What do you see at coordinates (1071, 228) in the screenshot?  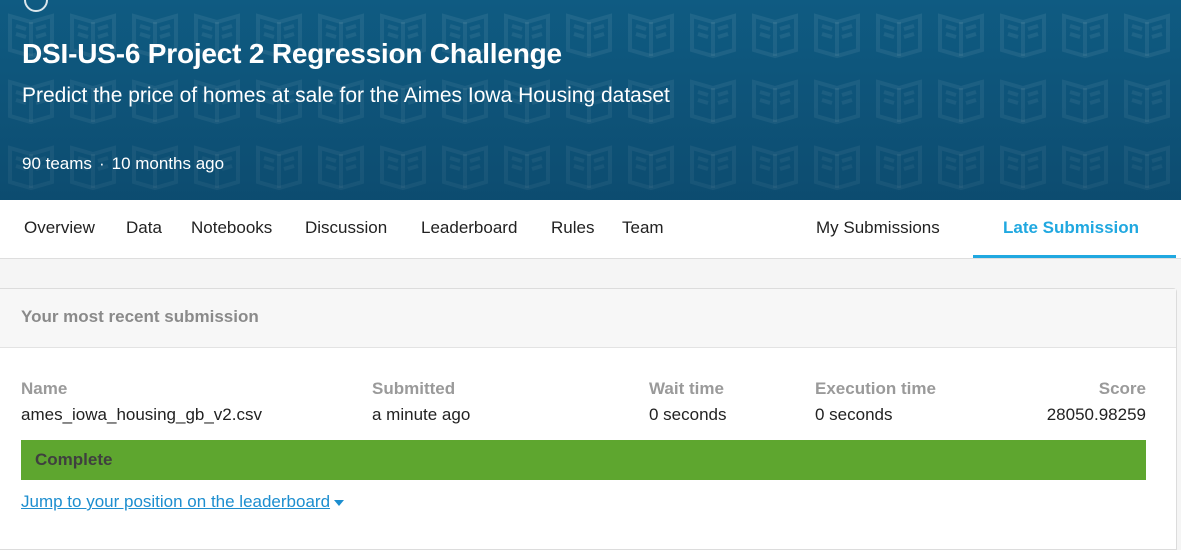 I see `tab-late-submission: Late Submission` at bounding box center [1071, 228].